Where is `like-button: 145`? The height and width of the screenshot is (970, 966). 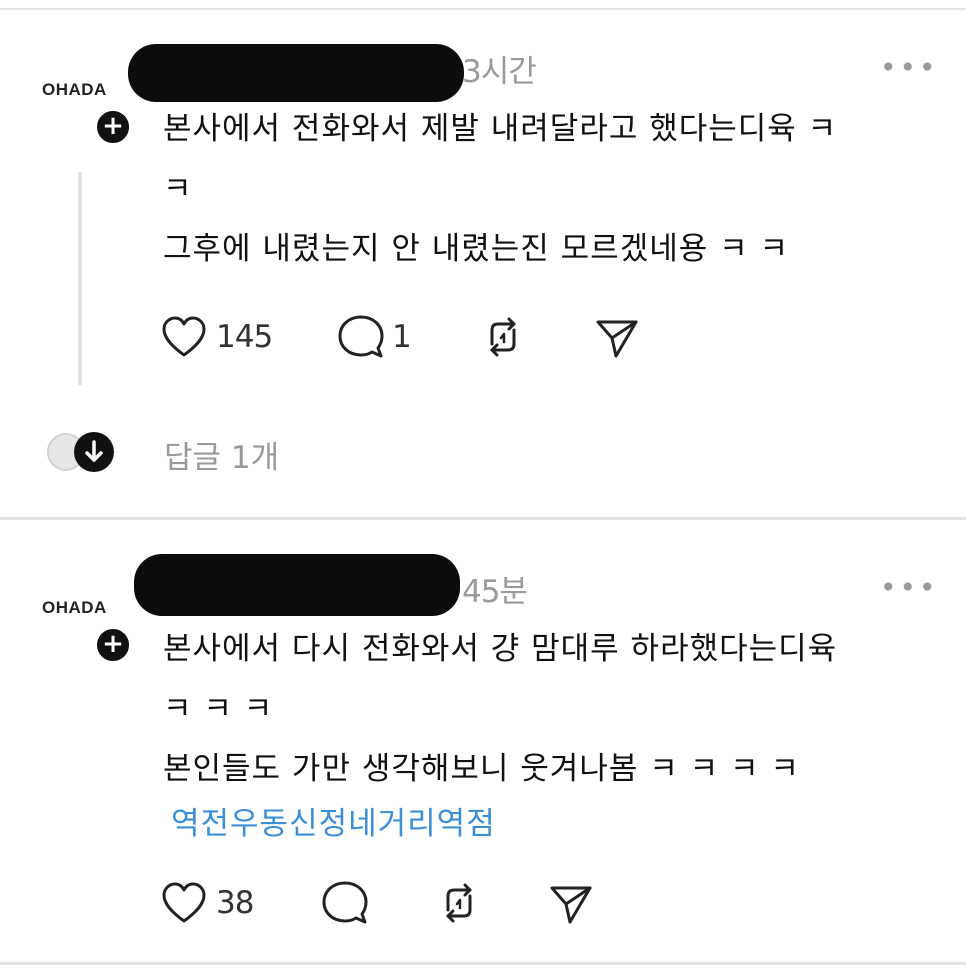 like-button: 145 is located at coordinates (216, 337).